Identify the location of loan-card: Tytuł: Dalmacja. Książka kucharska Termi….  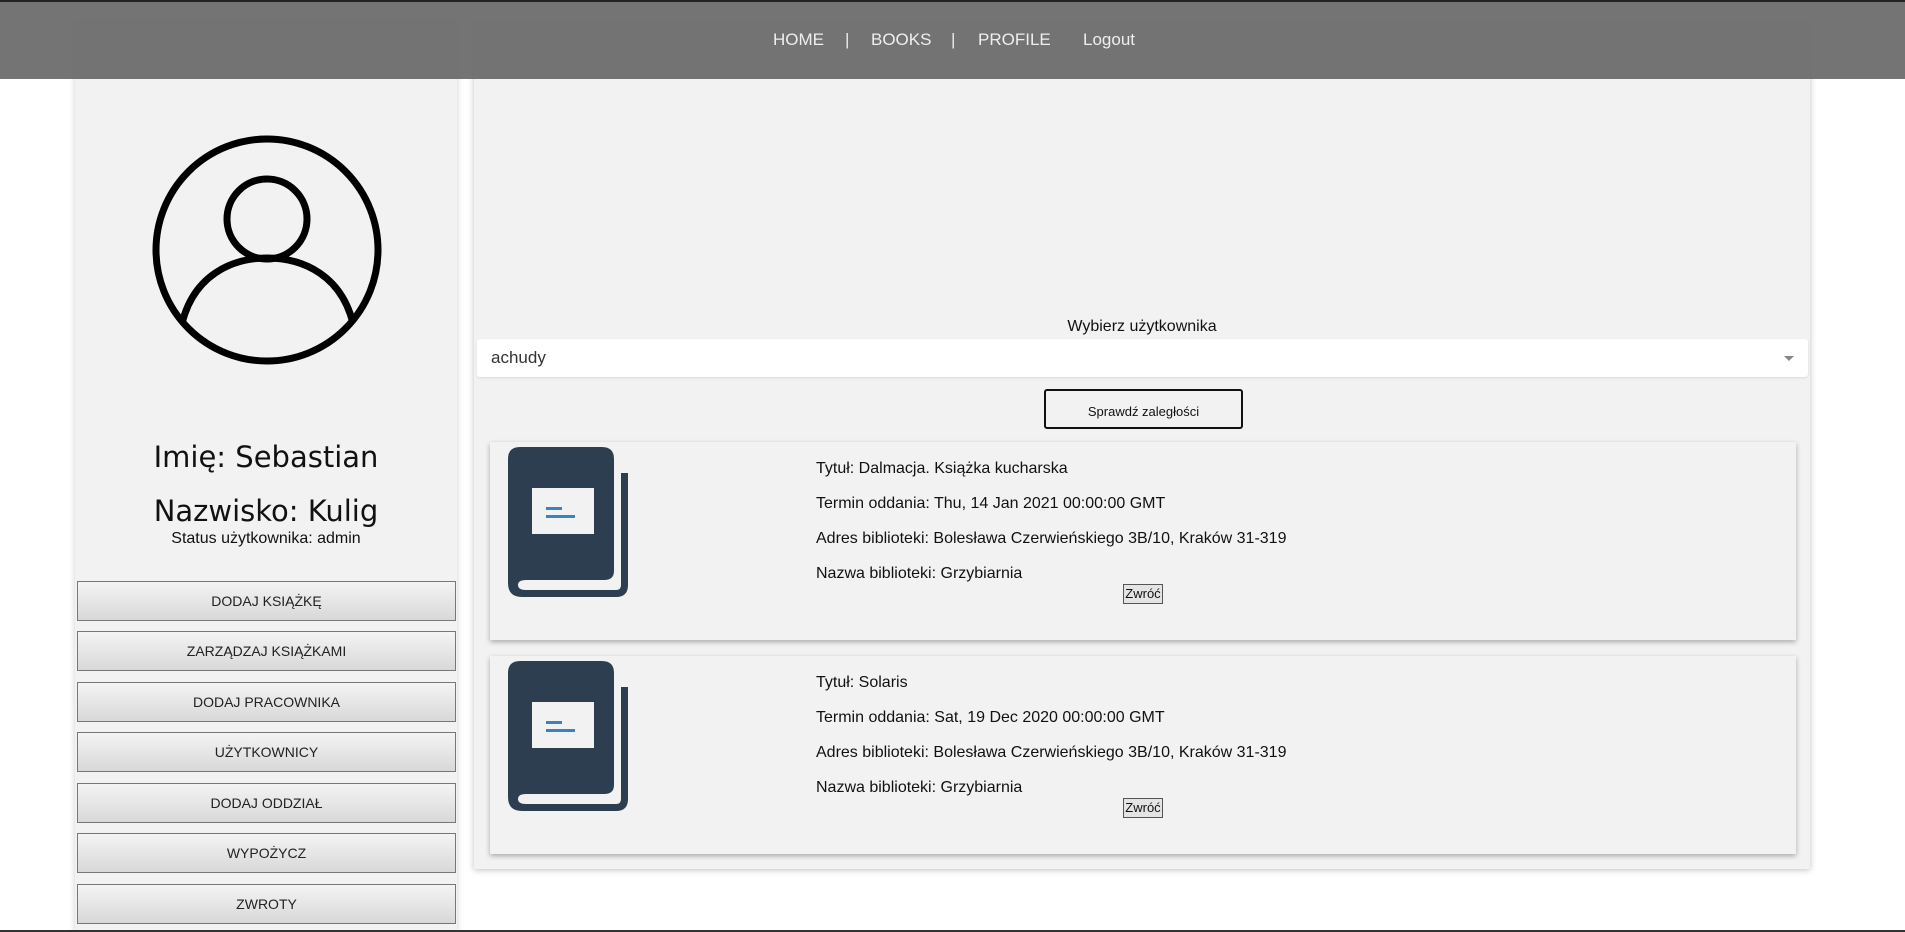
(1143, 541).